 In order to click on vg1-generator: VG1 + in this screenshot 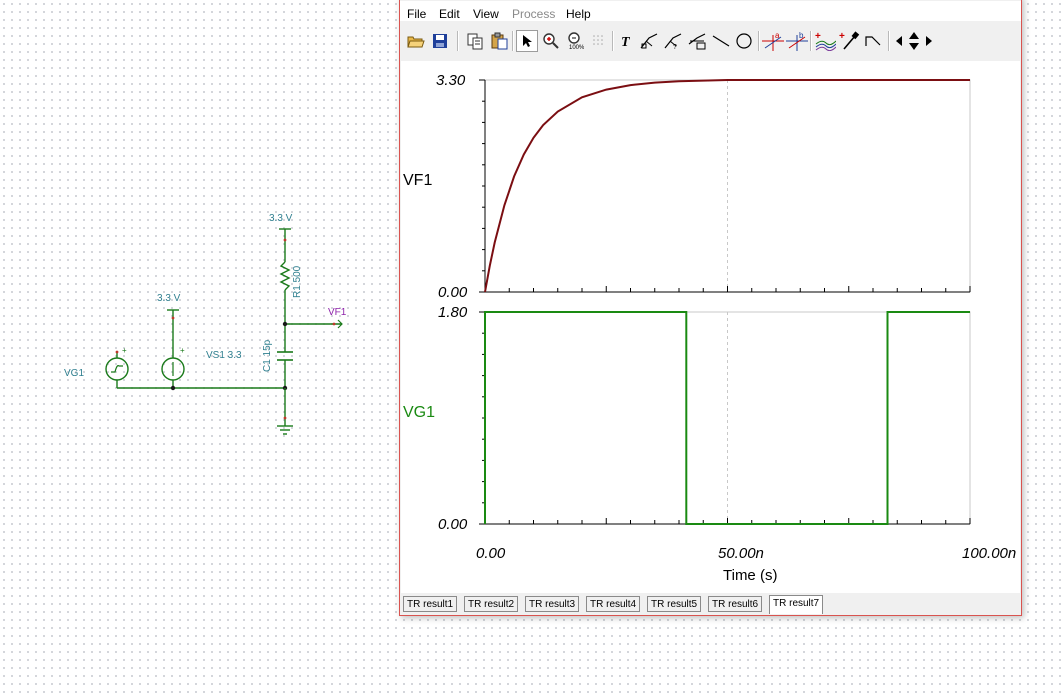, I will do `click(96, 367)`.